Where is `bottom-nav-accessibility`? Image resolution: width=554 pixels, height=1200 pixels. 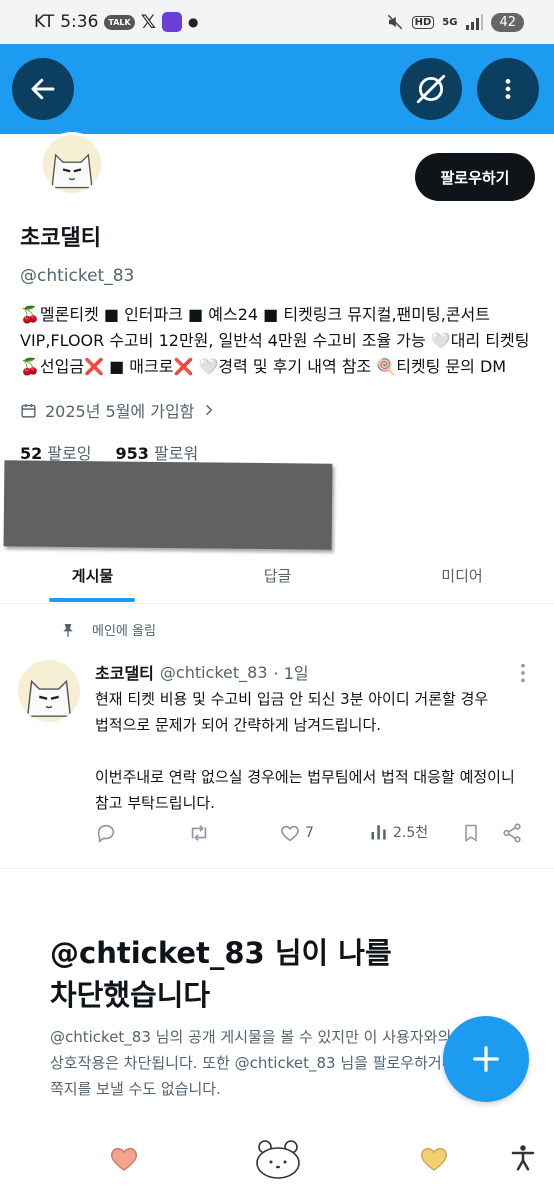
bottom-nav-accessibility is located at coordinates (523, 1160).